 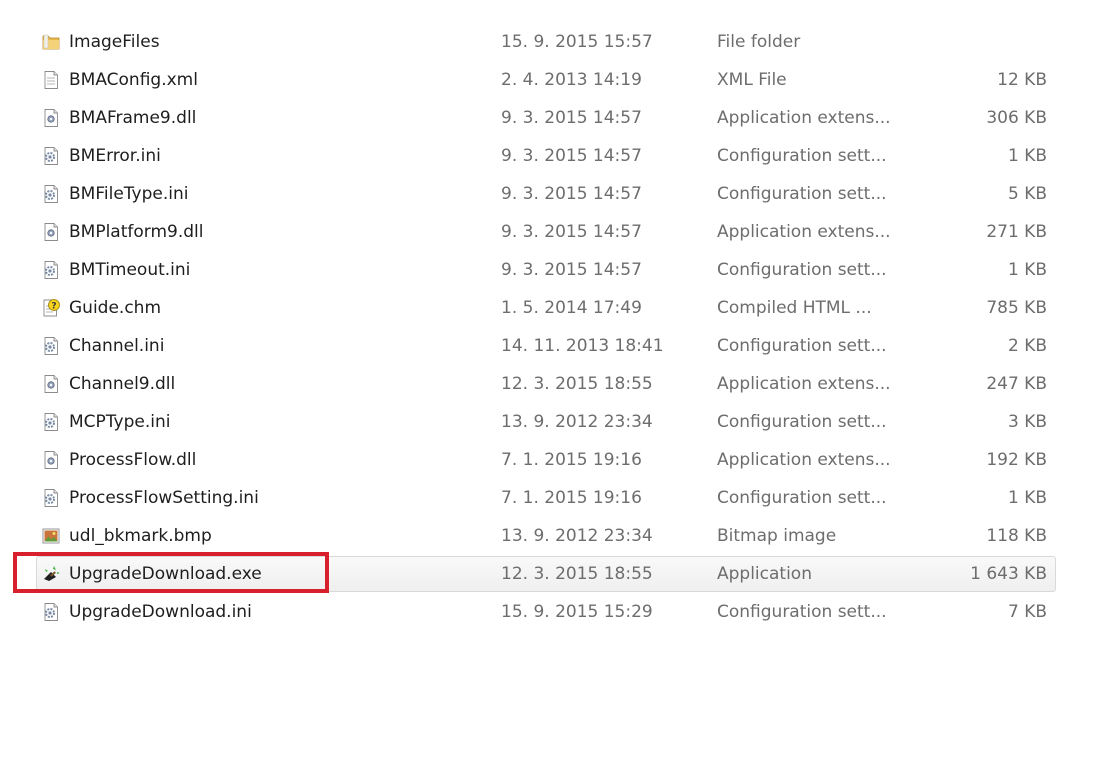 I want to click on file-size: 247 KB, so click(x=1016, y=384).